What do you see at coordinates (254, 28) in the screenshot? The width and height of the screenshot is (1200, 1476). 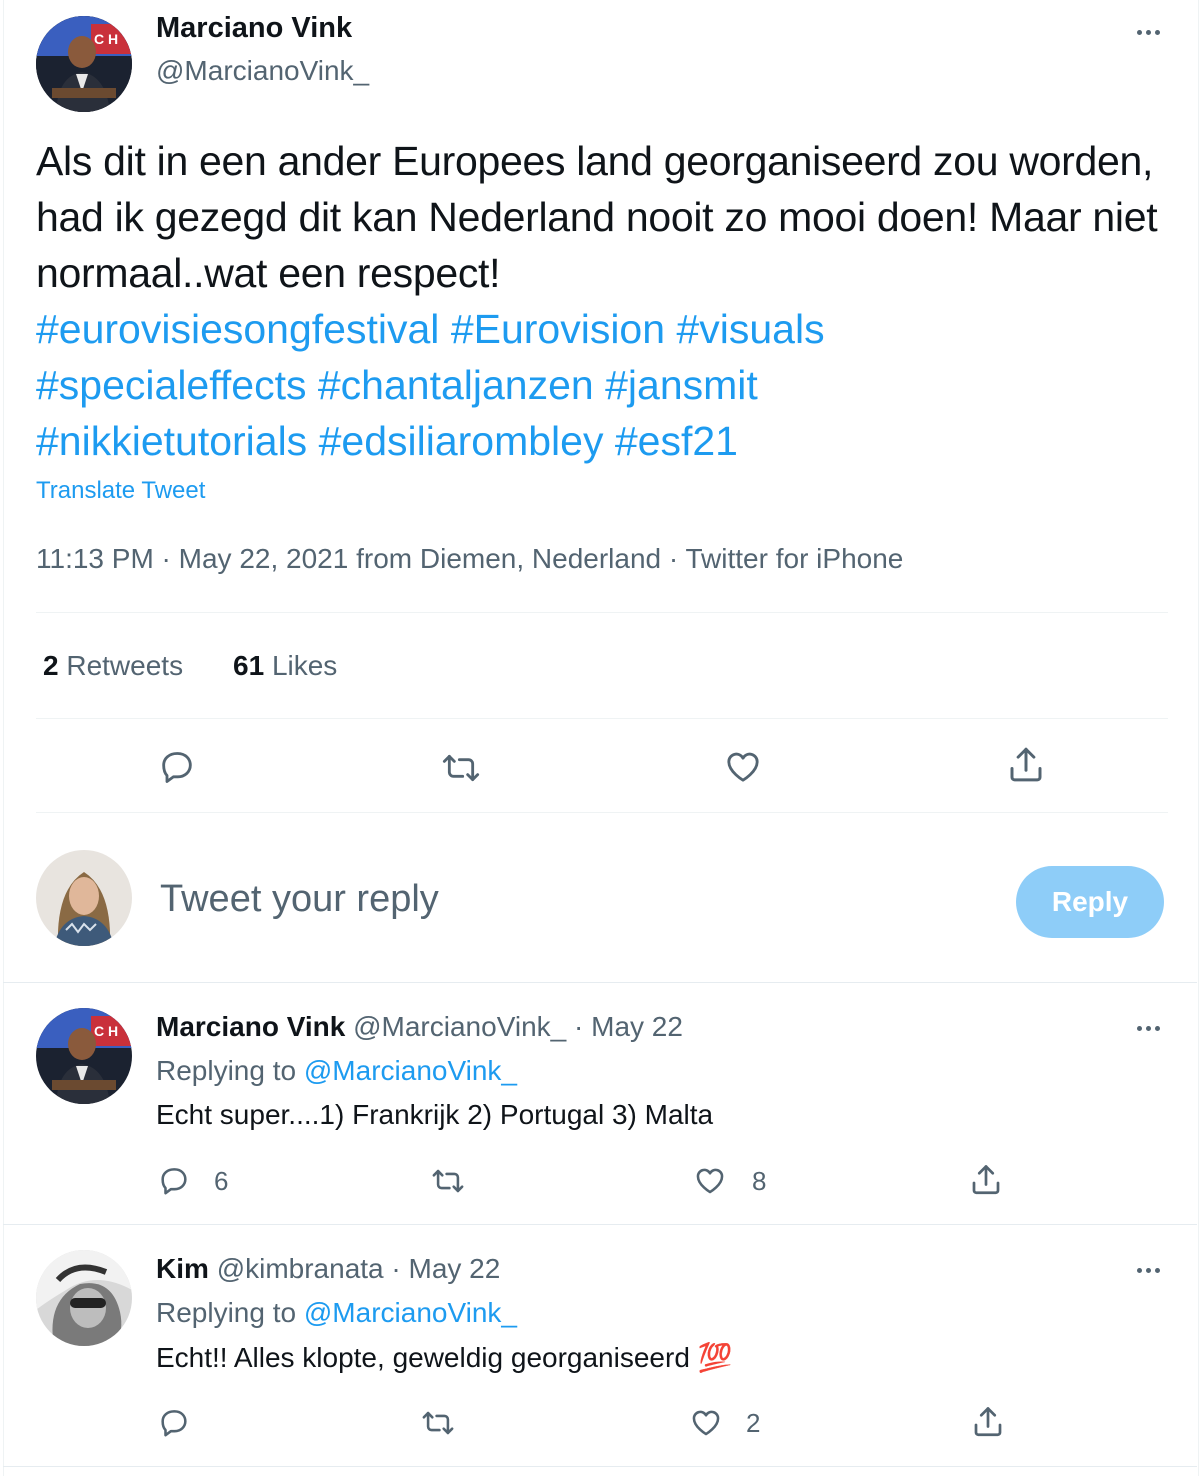 I see `author-name: Marciano Vink` at bounding box center [254, 28].